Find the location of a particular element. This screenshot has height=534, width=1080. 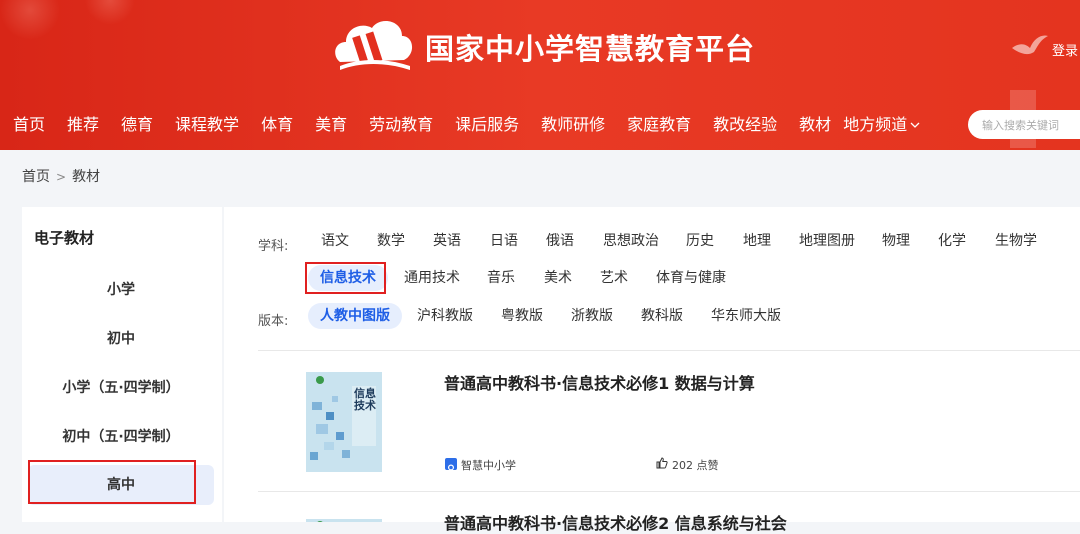

subject-chip-chemistry: 化学 is located at coordinates (952, 241).